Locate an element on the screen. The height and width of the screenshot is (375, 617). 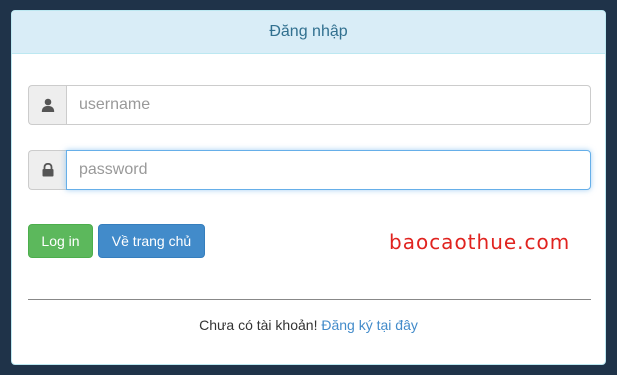
panel-title: Đăng nhập is located at coordinates (308, 31).